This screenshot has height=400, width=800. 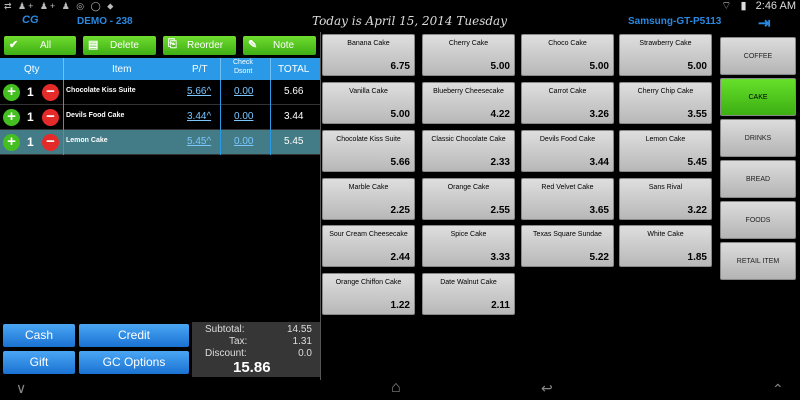 I want to click on product-name: Strawberry Cake, so click(x=665, y=43).